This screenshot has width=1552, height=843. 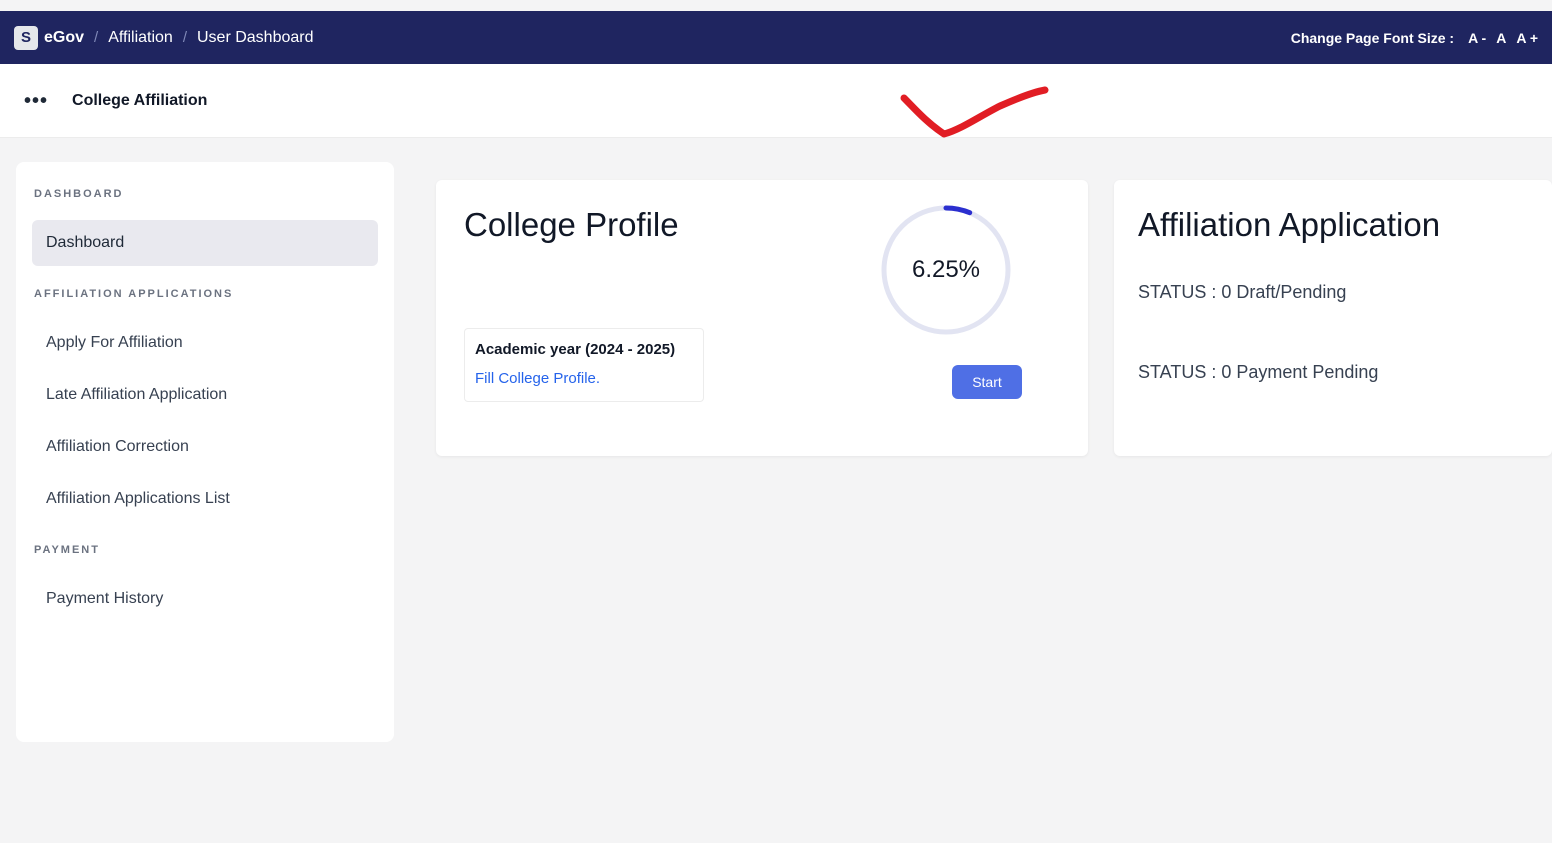 What do you see at coordinates (1527, 38) in the screenshot?
I see `font-increase-button: A +` at bounding box center [1527, 38].